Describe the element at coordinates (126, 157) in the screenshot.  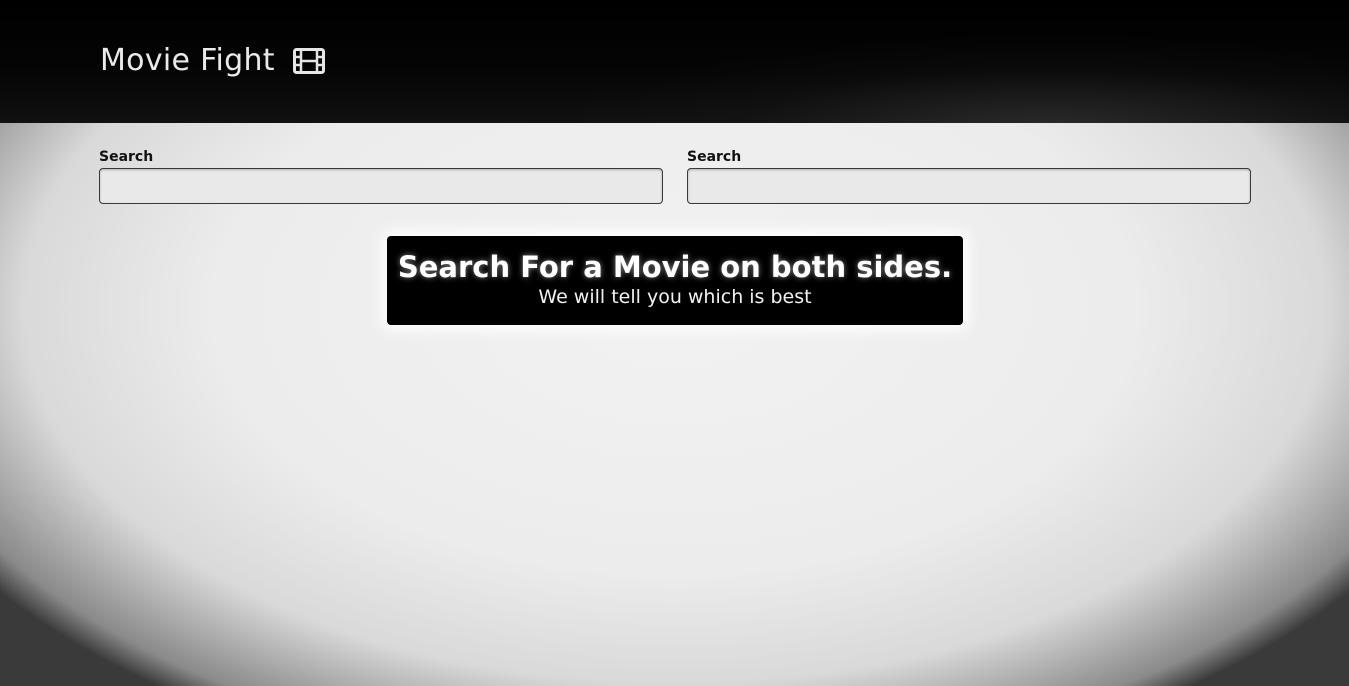
I see `left-search-label: Search` at that location.